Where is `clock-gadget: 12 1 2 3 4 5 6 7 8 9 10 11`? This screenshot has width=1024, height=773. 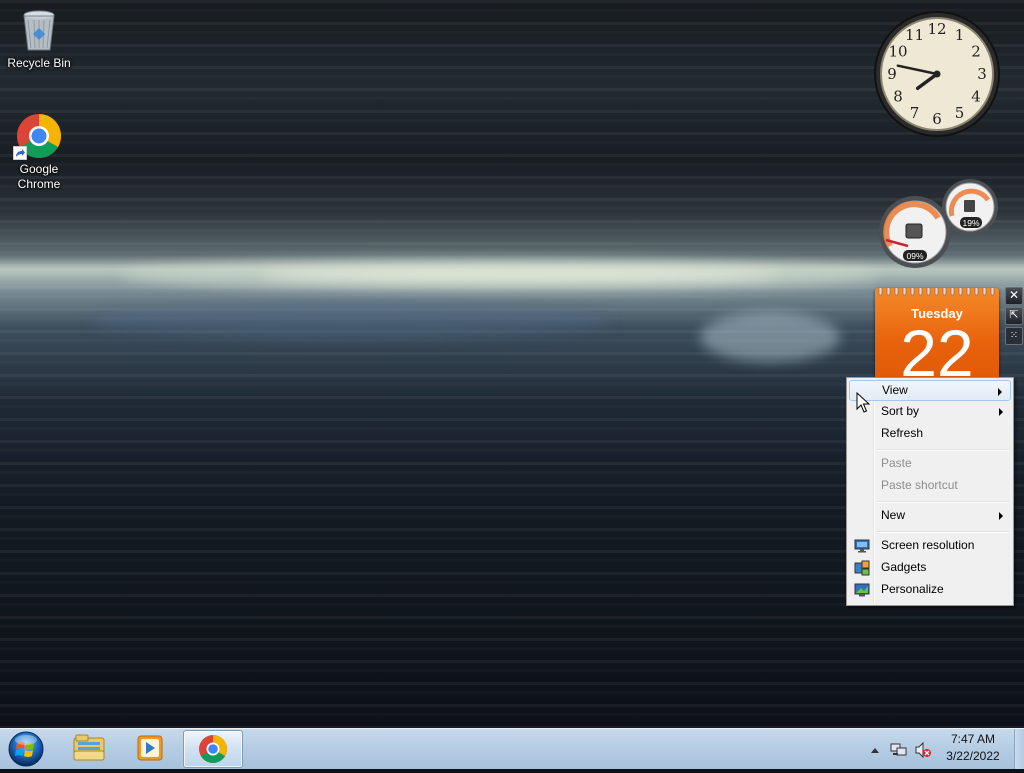 clock-gadget: 12 1 2 3 4 5 6 7 8 9 10 11 is located at coordinates (937, 74).